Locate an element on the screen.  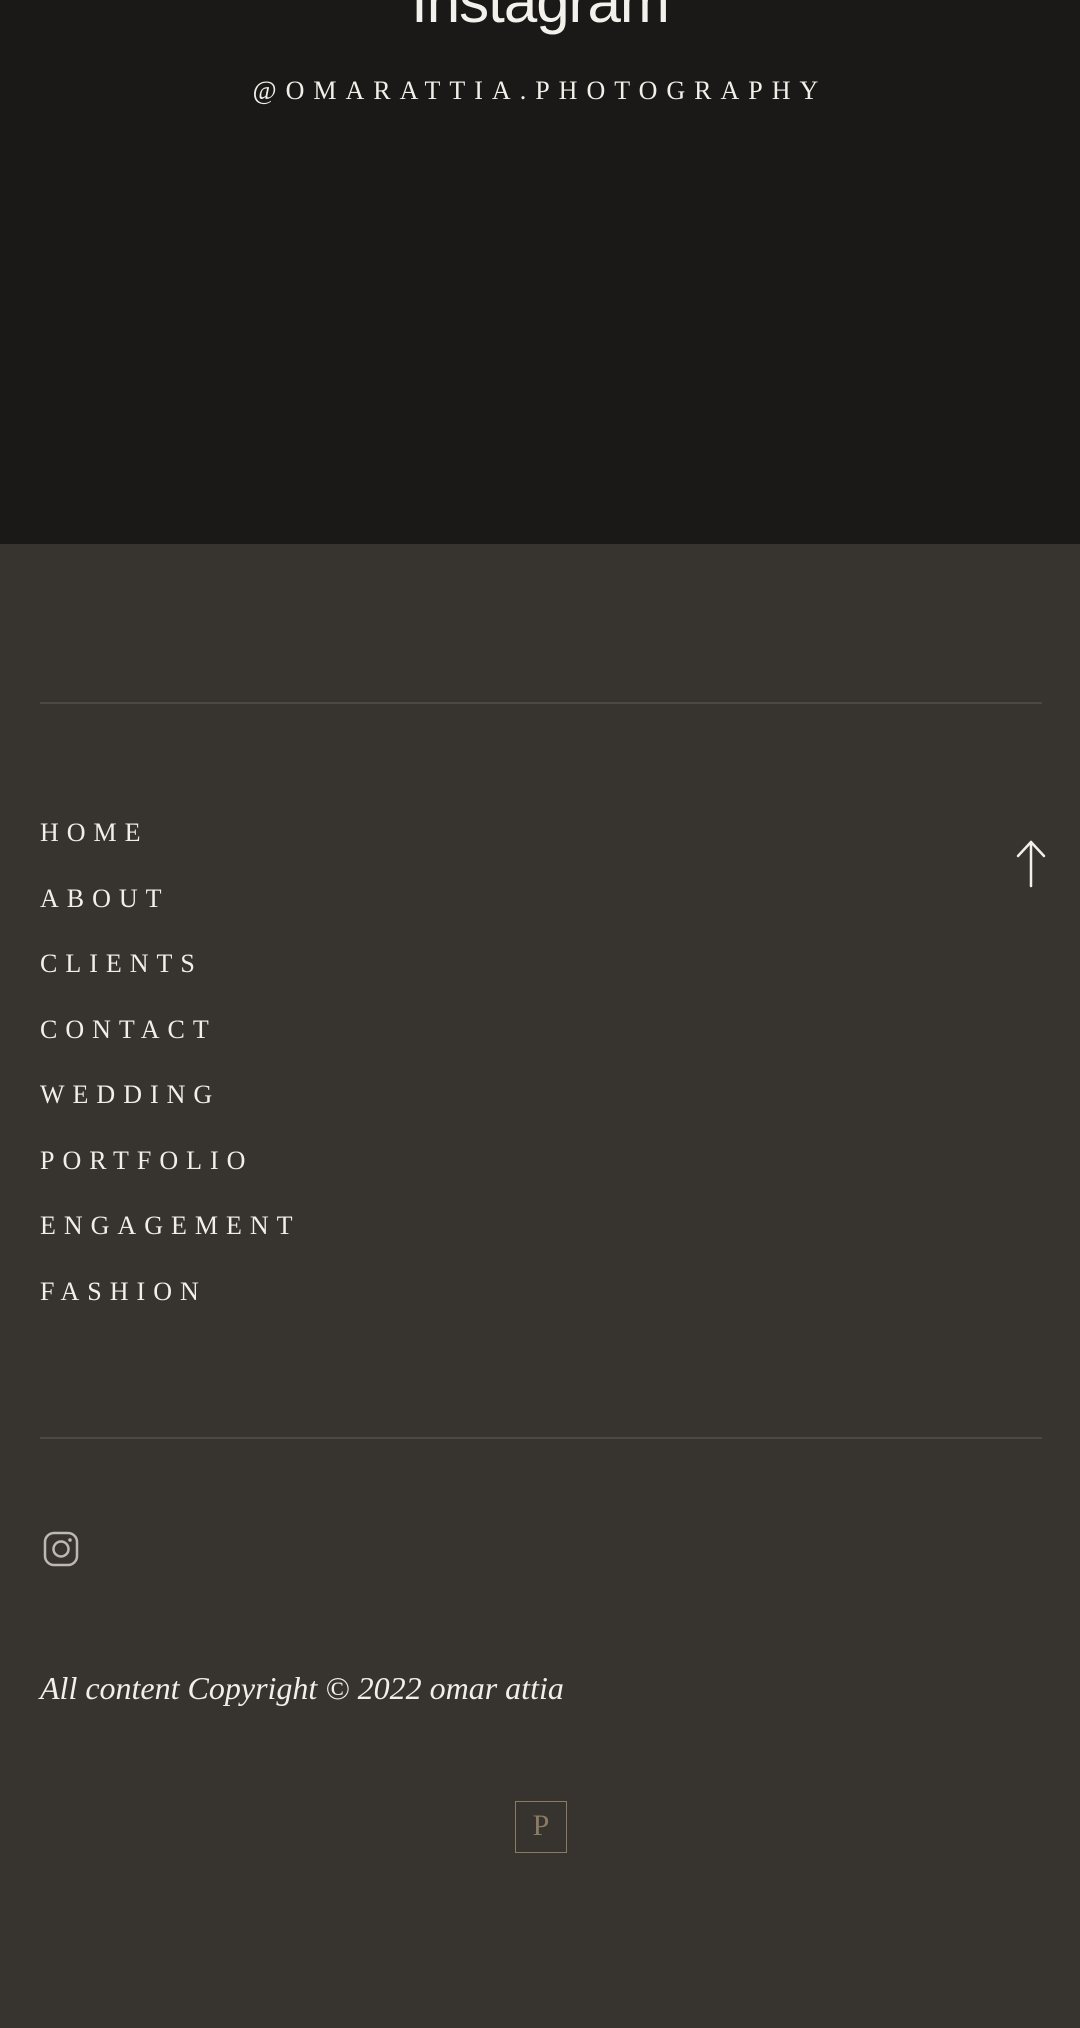
footer-nav-item: FASHION is located at coordinates (170, 1311).